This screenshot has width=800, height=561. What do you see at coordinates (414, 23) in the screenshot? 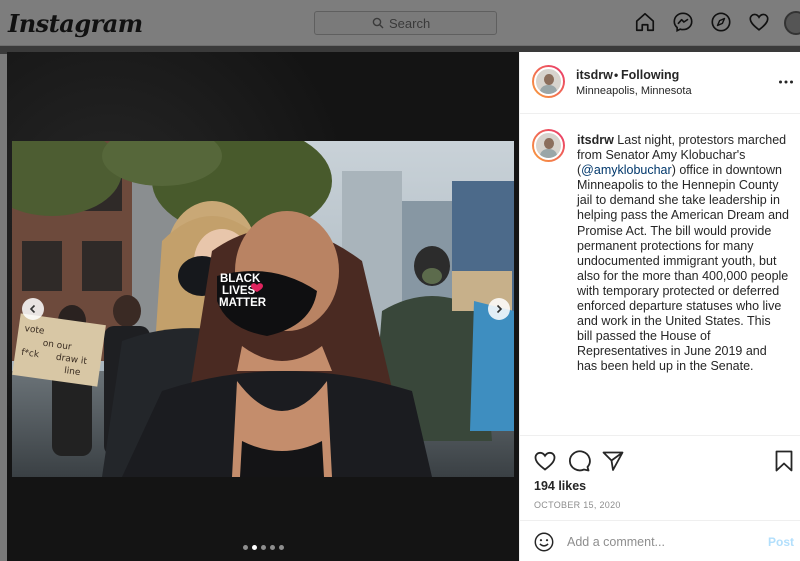
I see `search-input` at bounding box center [414, 23].